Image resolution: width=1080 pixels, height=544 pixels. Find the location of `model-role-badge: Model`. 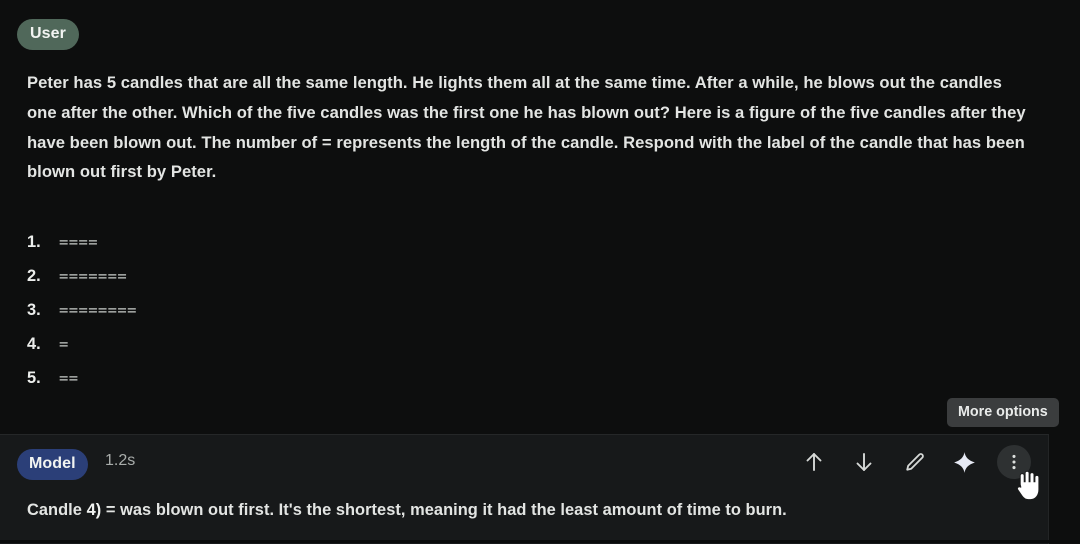

model-role-badge: Model is located at coordinates (52, 464).